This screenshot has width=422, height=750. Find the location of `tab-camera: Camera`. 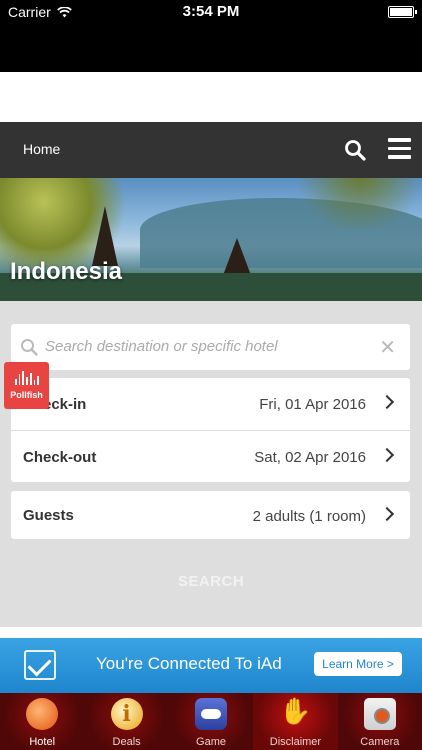

tab-camera: Camera is located at coordinates (379, 721).